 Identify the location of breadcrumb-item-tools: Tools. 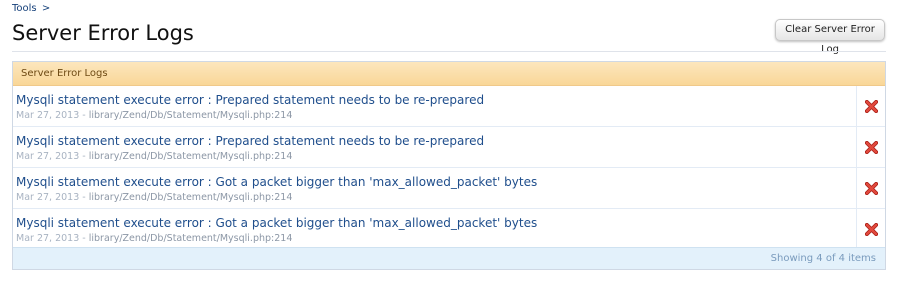
(24, 8).